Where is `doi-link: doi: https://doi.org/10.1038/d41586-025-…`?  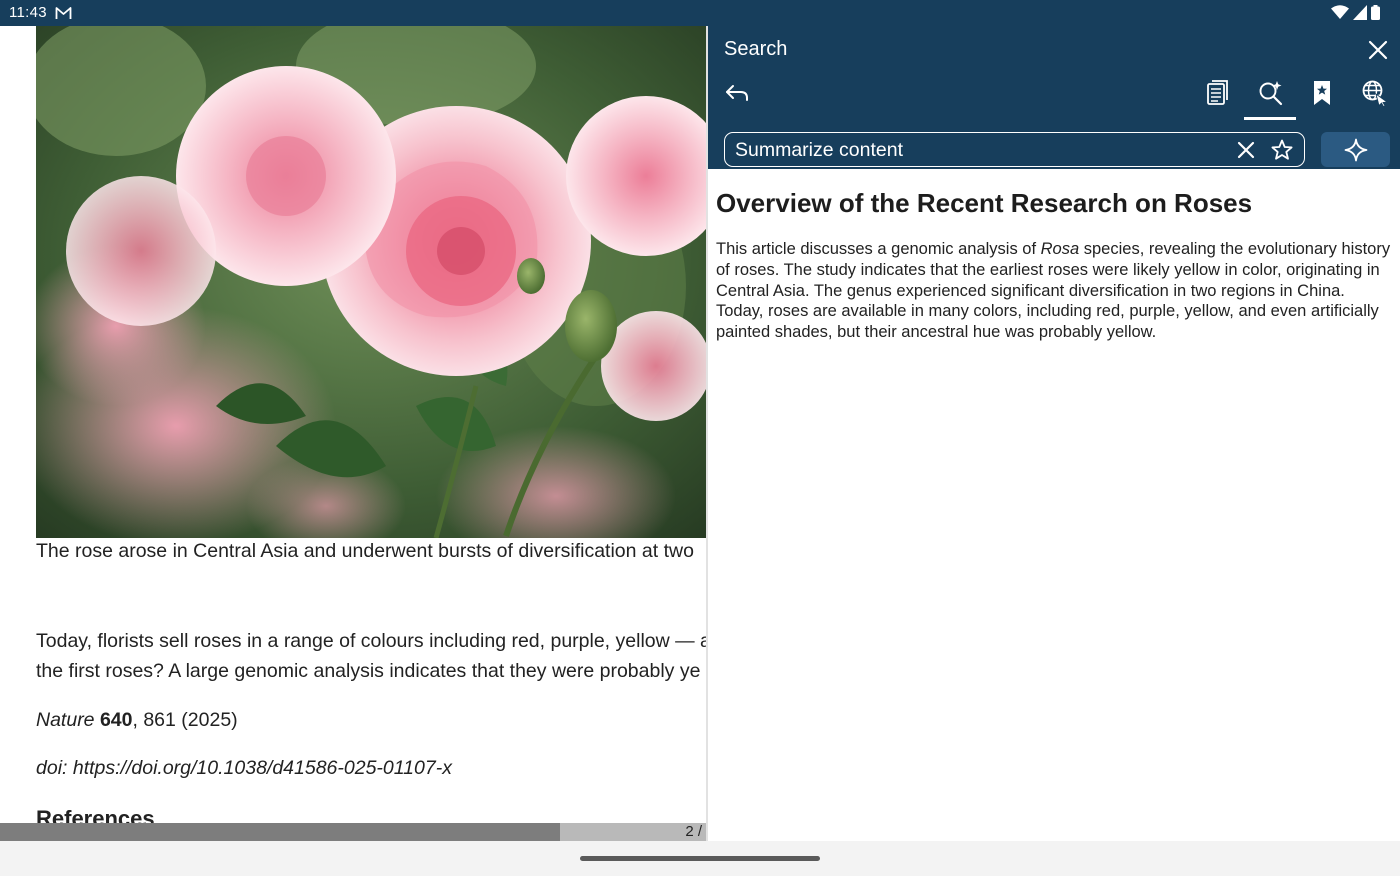 doi-link: doi: https://doi.org/10.1038/d41586-025-… is located at coordinates (244, 768).